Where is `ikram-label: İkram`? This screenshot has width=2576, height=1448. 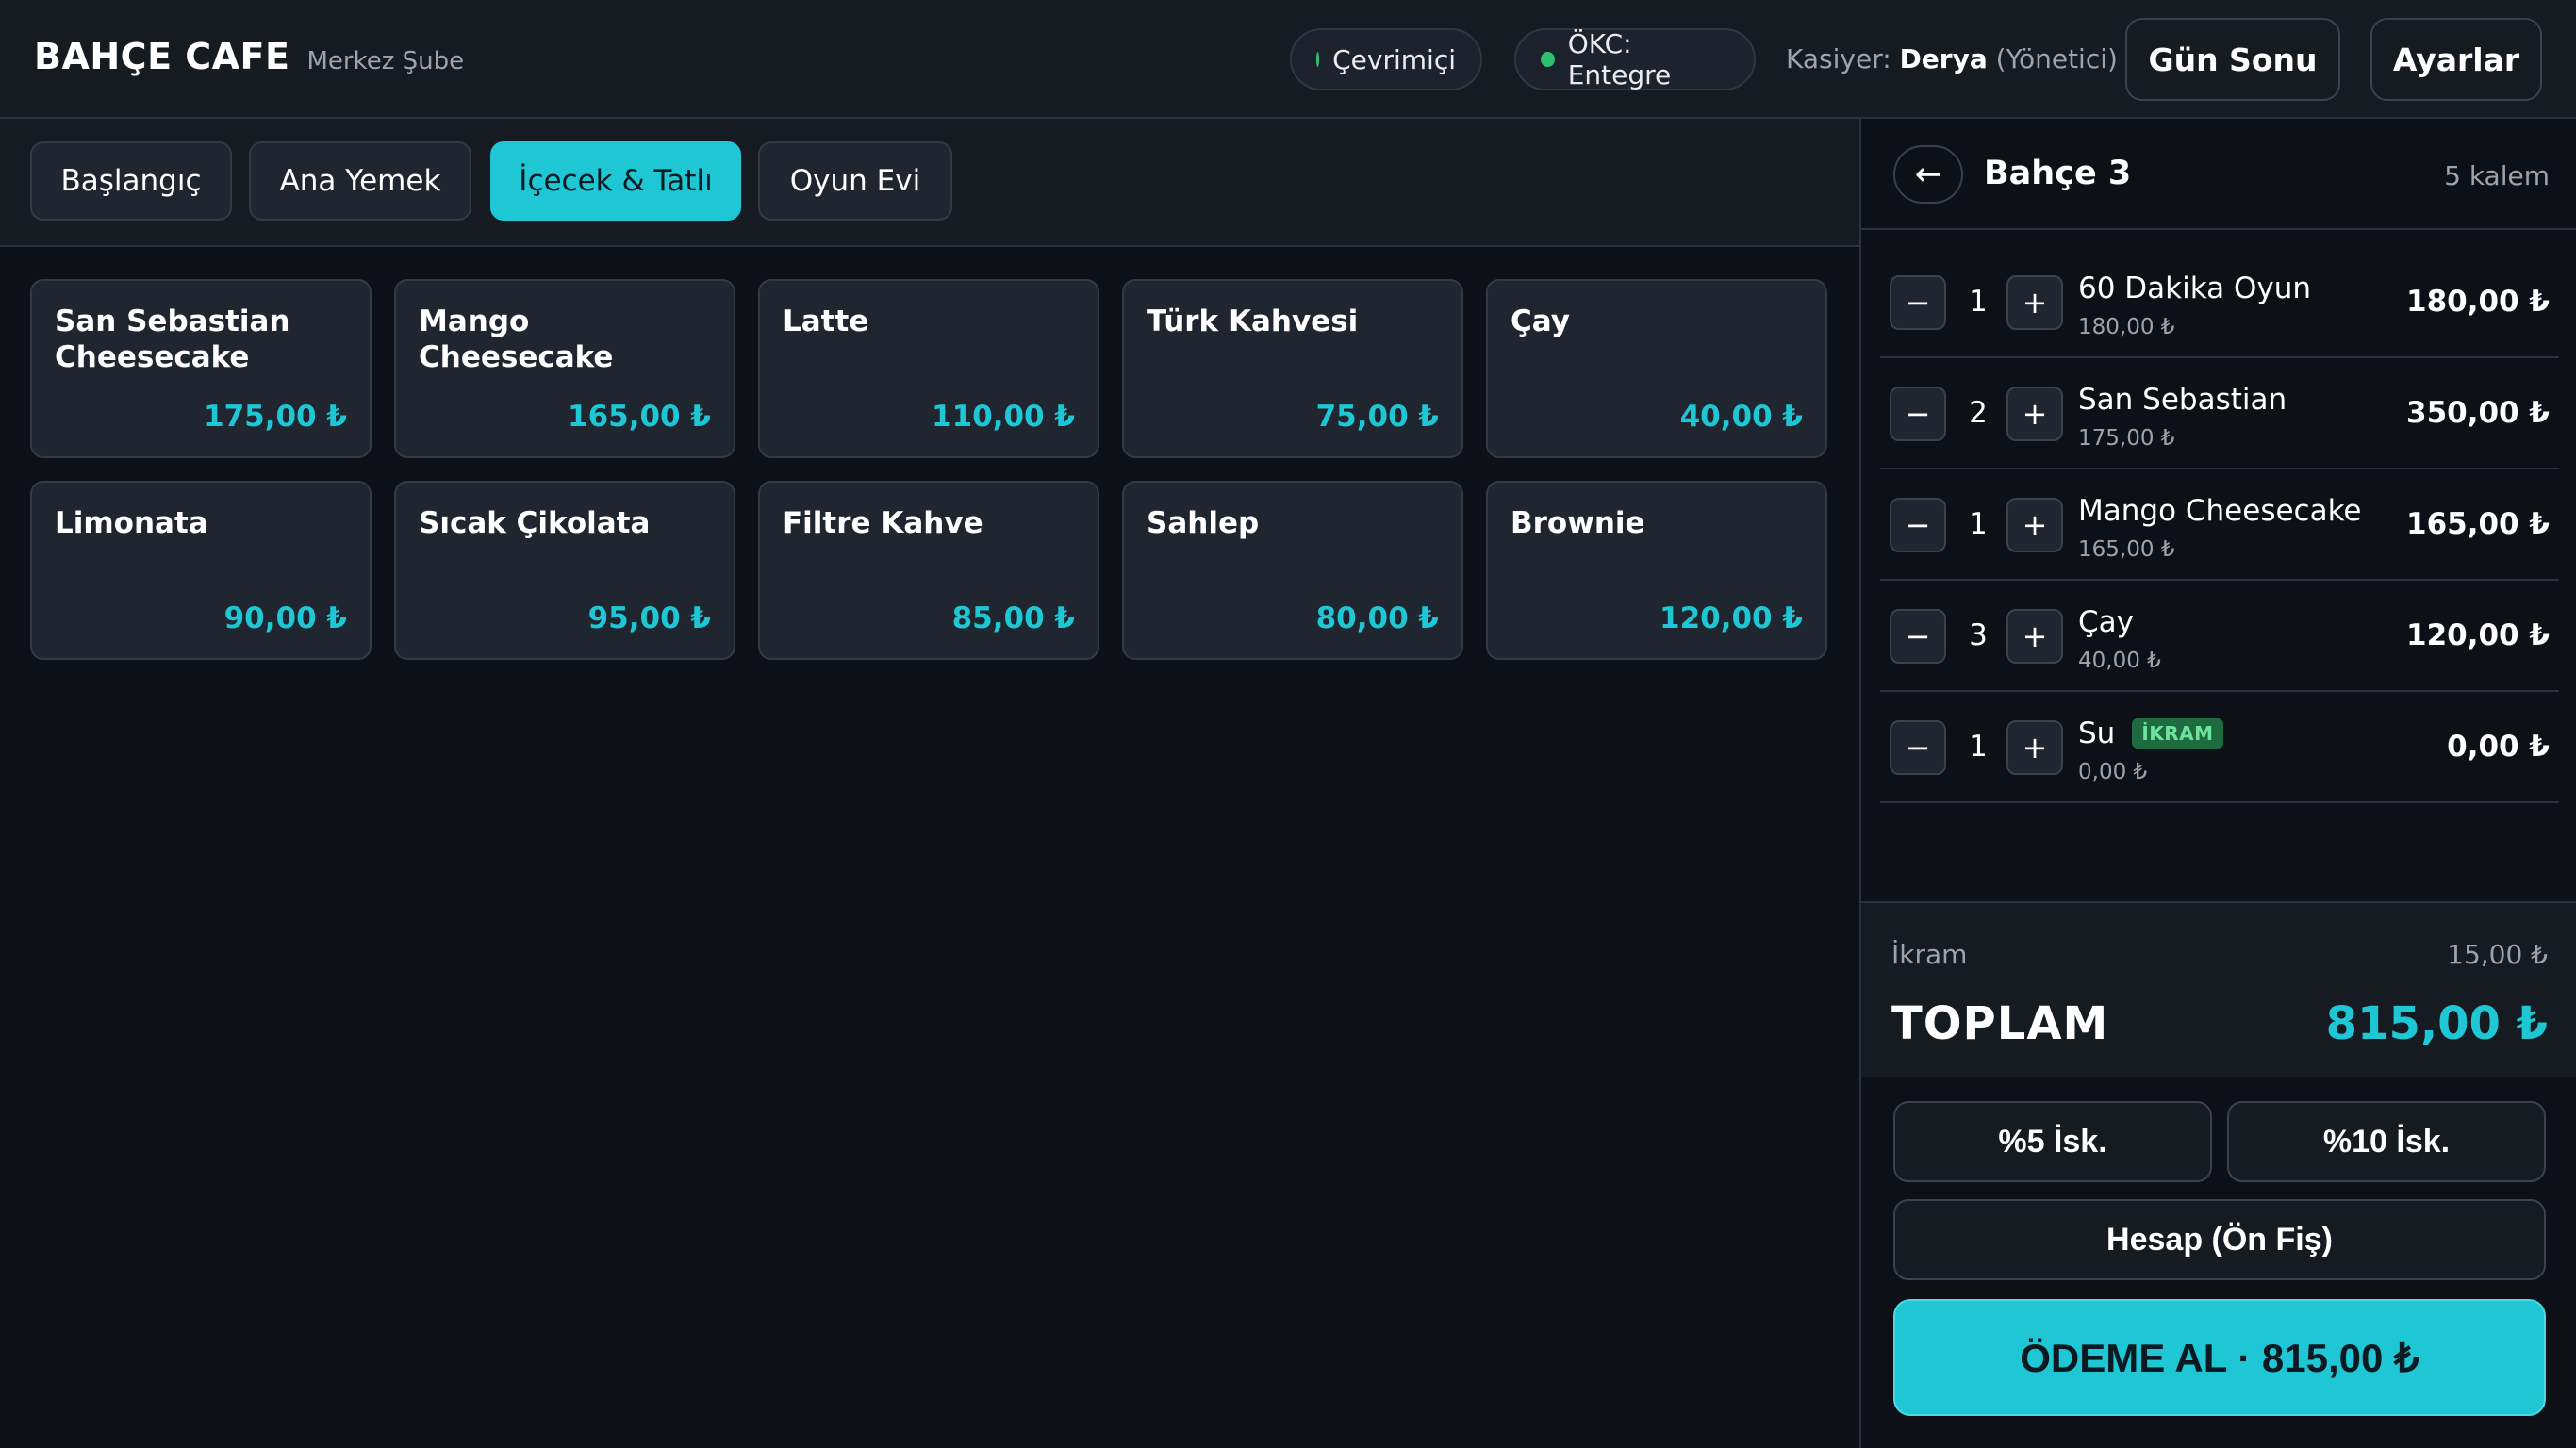 ikram-label: İkram is located at coordinates (1929, 954).